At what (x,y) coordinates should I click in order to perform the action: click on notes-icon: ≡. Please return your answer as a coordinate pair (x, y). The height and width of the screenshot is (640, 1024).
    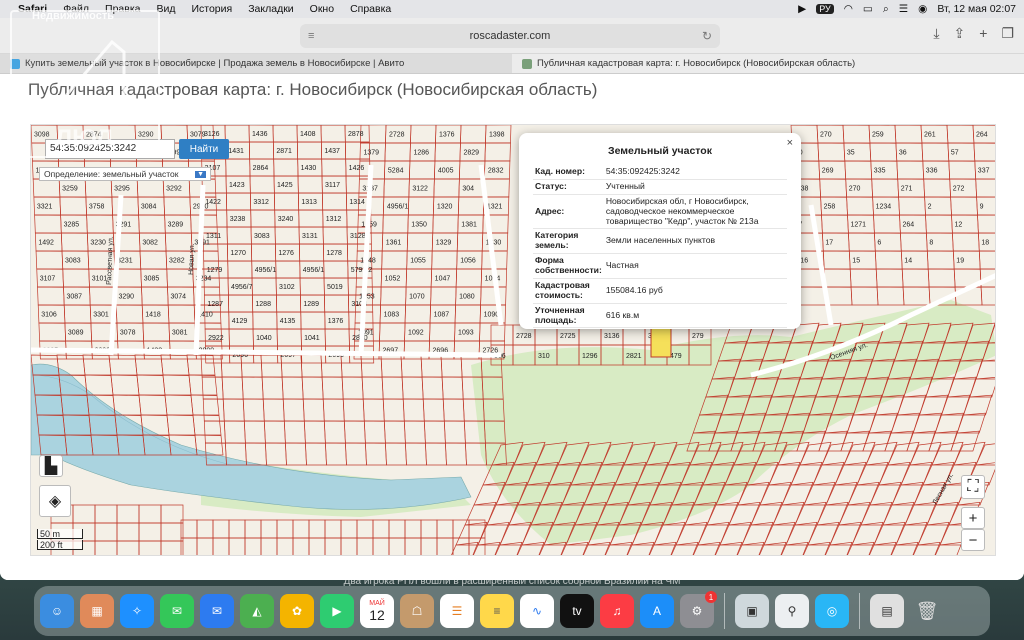
    Looking at the image, I should click on (497, 611).